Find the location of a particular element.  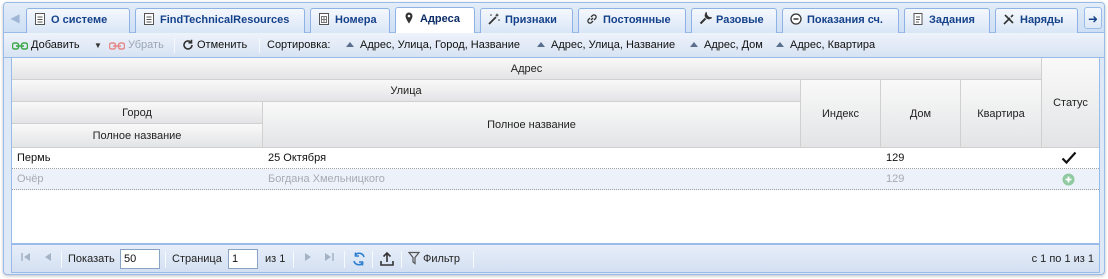

tab-label: Признаки is located at coordinates (531, 20).